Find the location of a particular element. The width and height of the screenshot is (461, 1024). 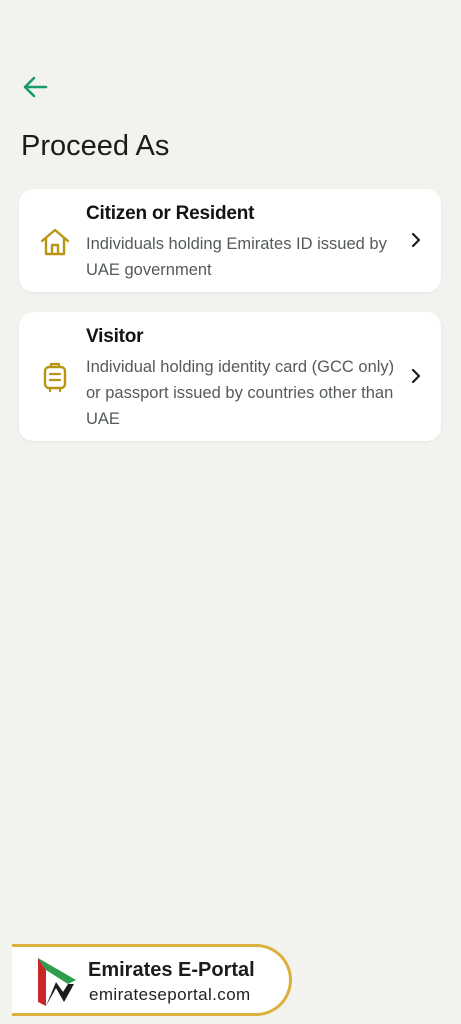

option-title: Visitor is located at coordinates (115, 336).